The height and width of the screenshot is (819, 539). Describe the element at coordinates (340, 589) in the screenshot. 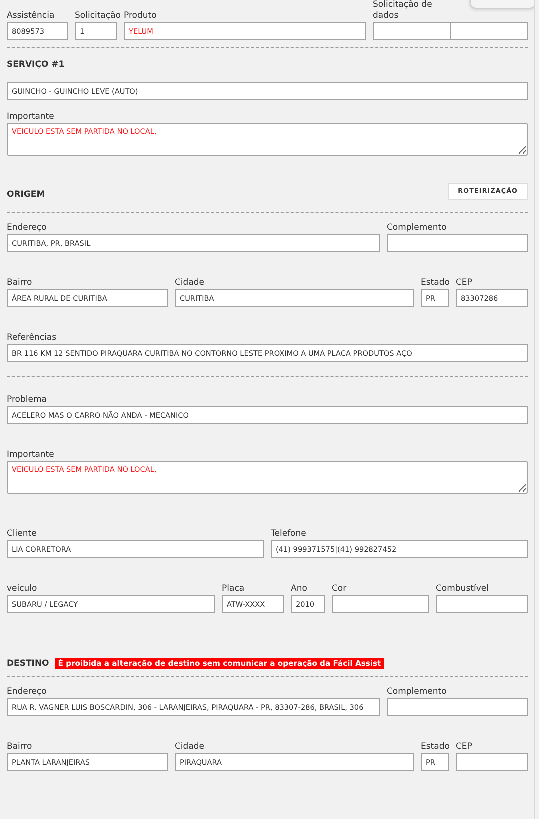

I see `field-label: Cor` at that location.